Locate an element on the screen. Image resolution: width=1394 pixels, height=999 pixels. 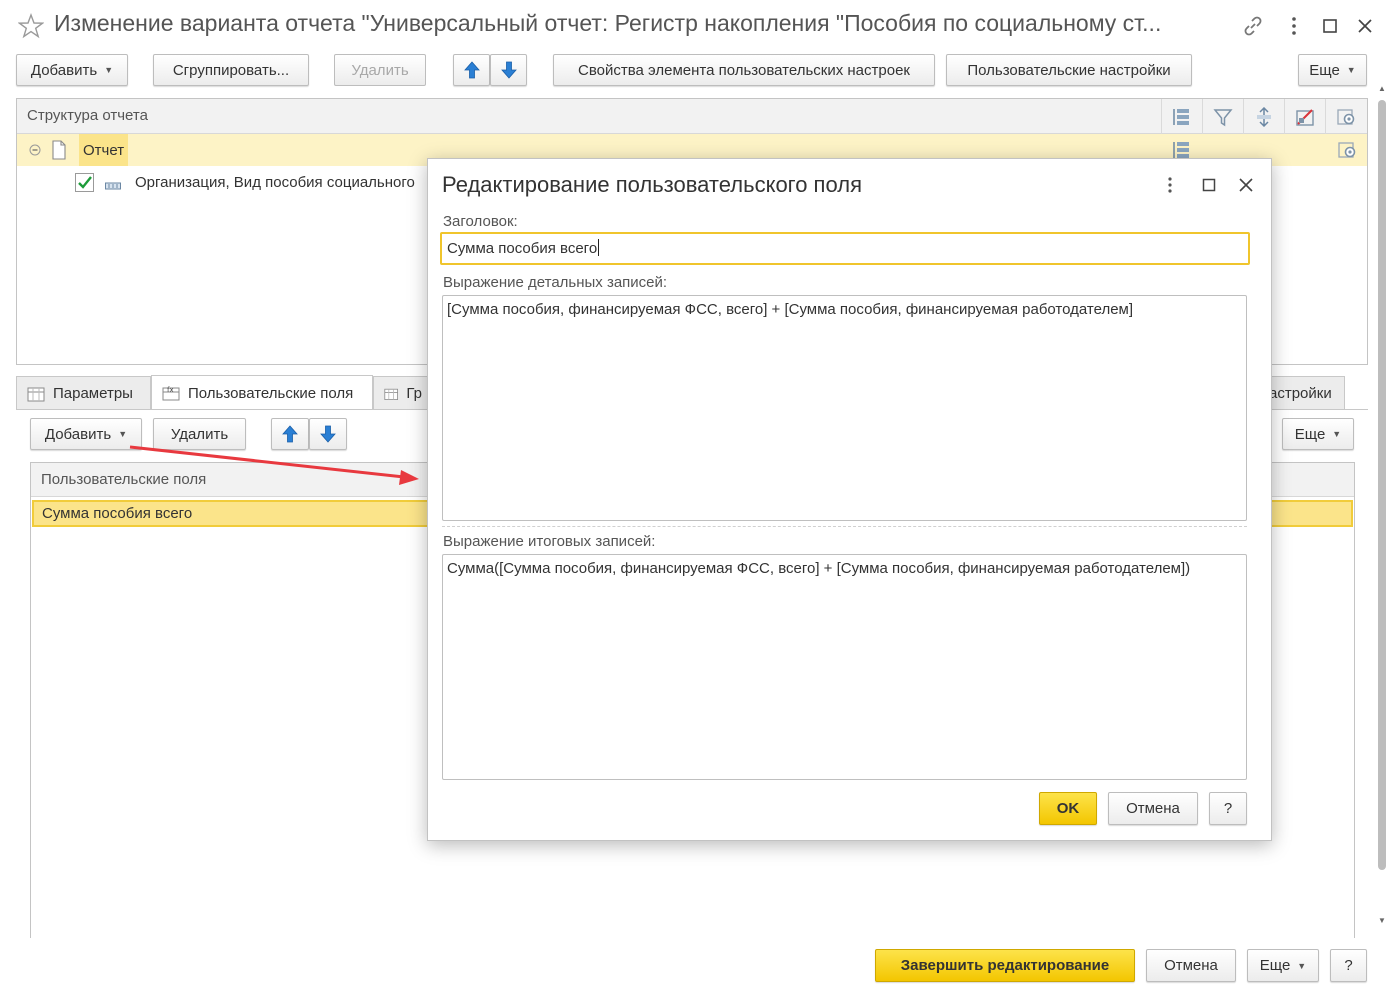
structure-tools is located at coordinates (1264, 116).